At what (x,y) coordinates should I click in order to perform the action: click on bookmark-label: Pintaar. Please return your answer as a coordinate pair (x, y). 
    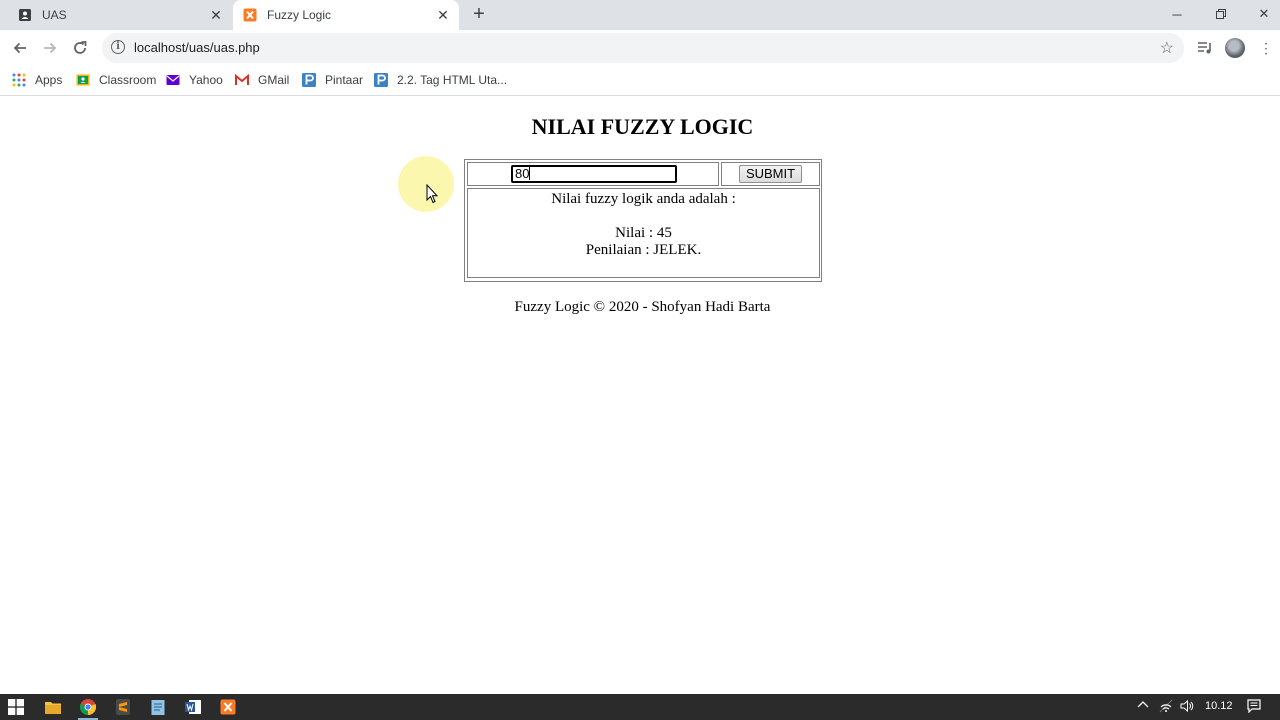
    Looking at the image, I should click on (344, 80).